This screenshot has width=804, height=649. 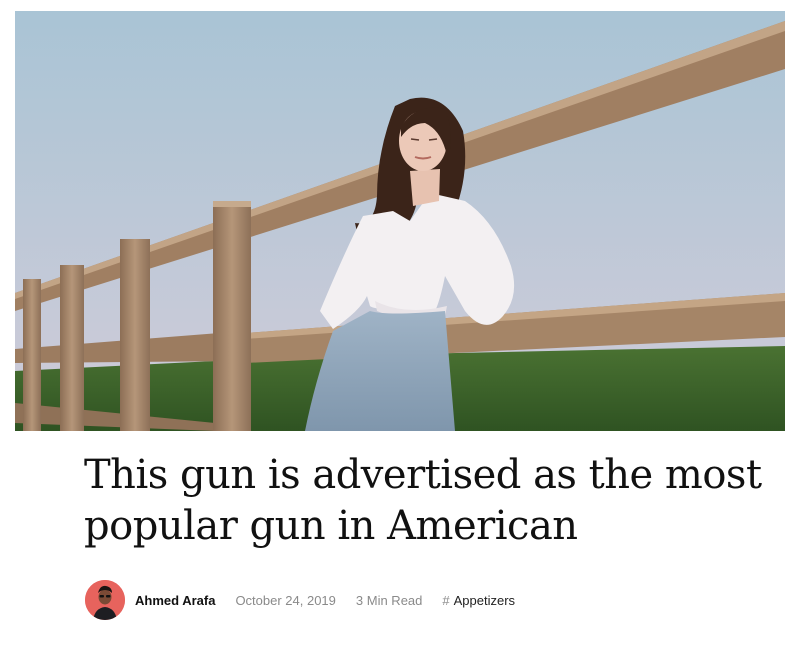 I want to click on post-date: October 24, 2019, so click(x=285, y=600).